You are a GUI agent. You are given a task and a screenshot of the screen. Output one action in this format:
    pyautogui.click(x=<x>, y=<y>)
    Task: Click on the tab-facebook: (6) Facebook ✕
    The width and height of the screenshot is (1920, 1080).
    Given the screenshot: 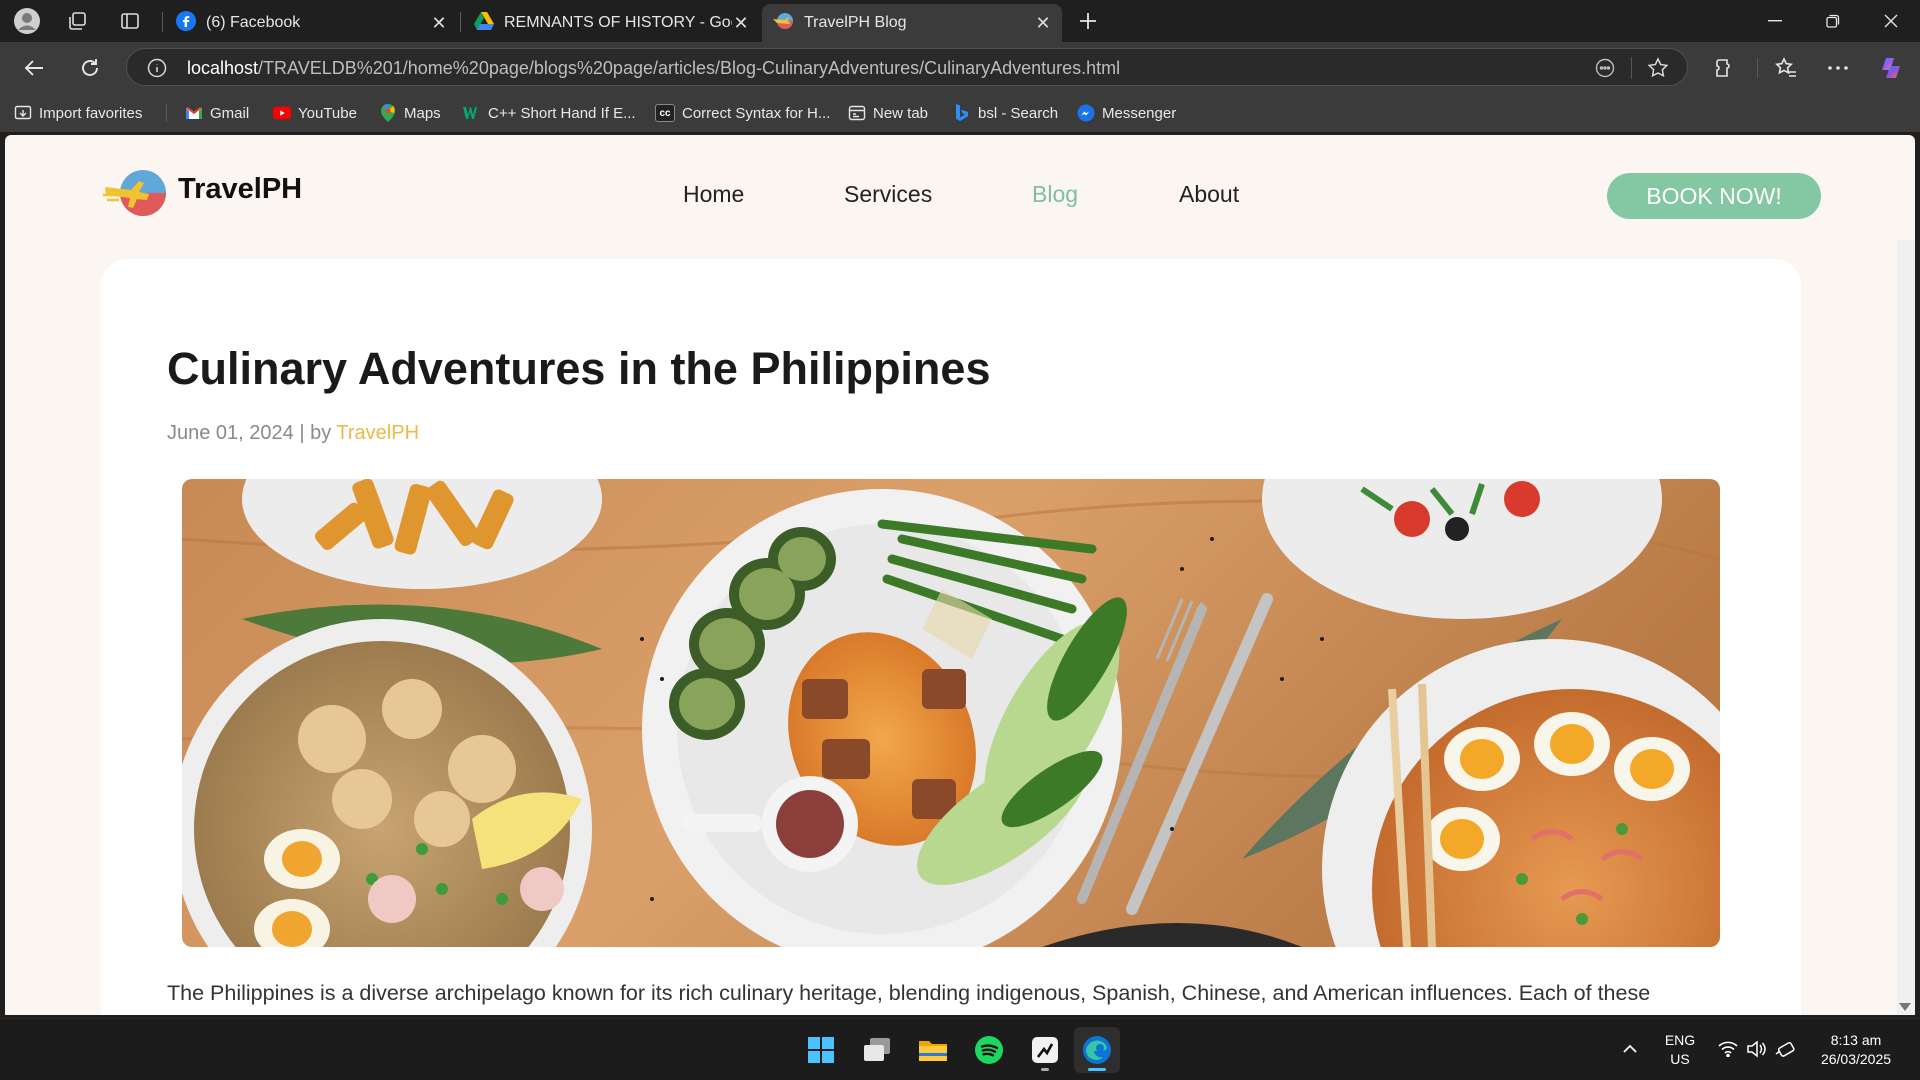 What is the action you would take?
    pyautogui.click(x=312, y=23)
    